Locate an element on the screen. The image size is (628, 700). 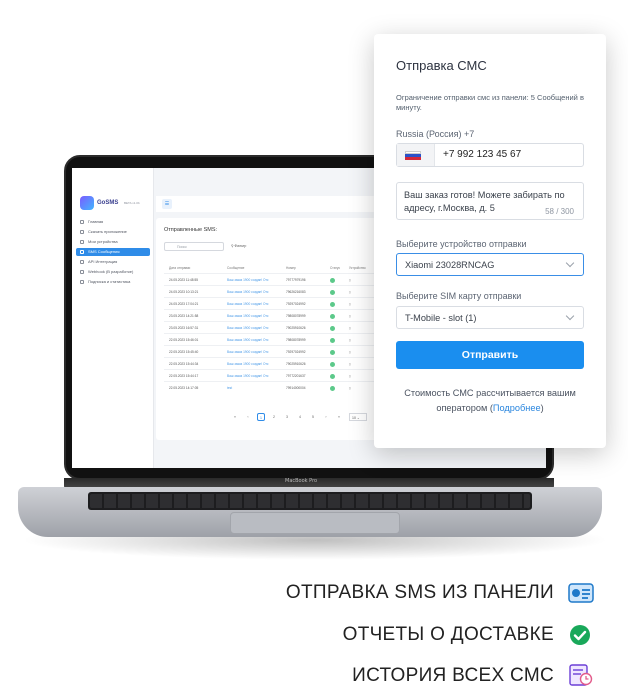
cell-num: 79808078999 is located at coordinates (296, 316).